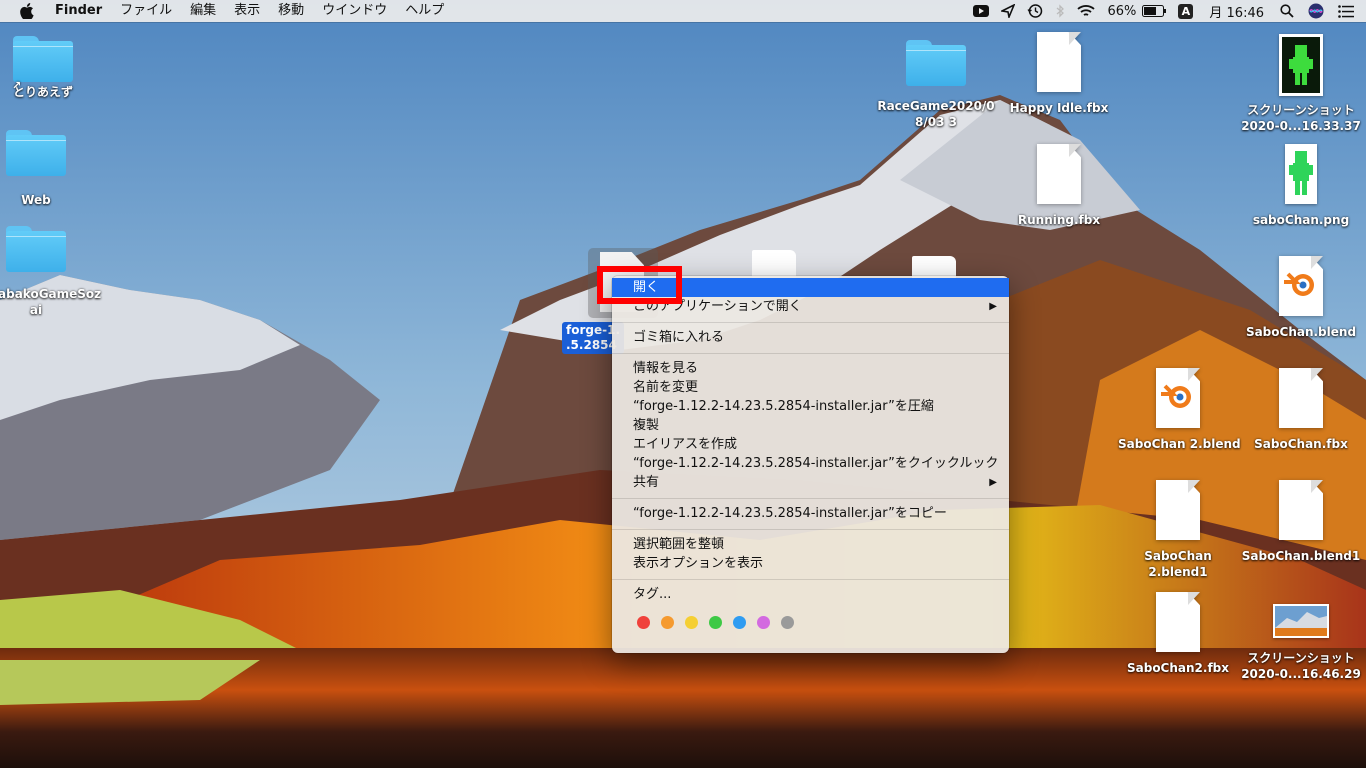 This screenshot has height=768, width=1366. What do you see at coordinates (1301, 643) in the screenshot?
I see `desktop-screenshot-2: スクリーンショット 2020-0...16.46.29` at bounding box center [1301, 643].